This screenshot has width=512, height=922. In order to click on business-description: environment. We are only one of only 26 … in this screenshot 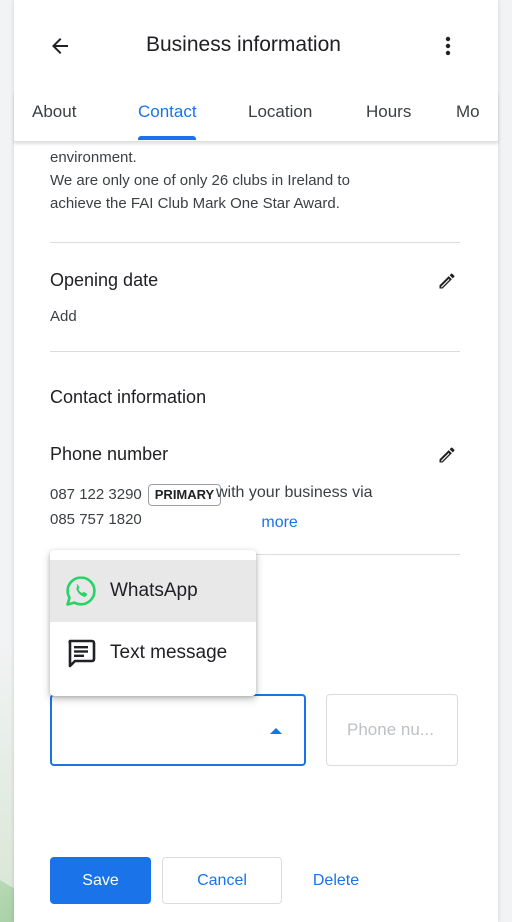, I will do `click(245, 180)`.